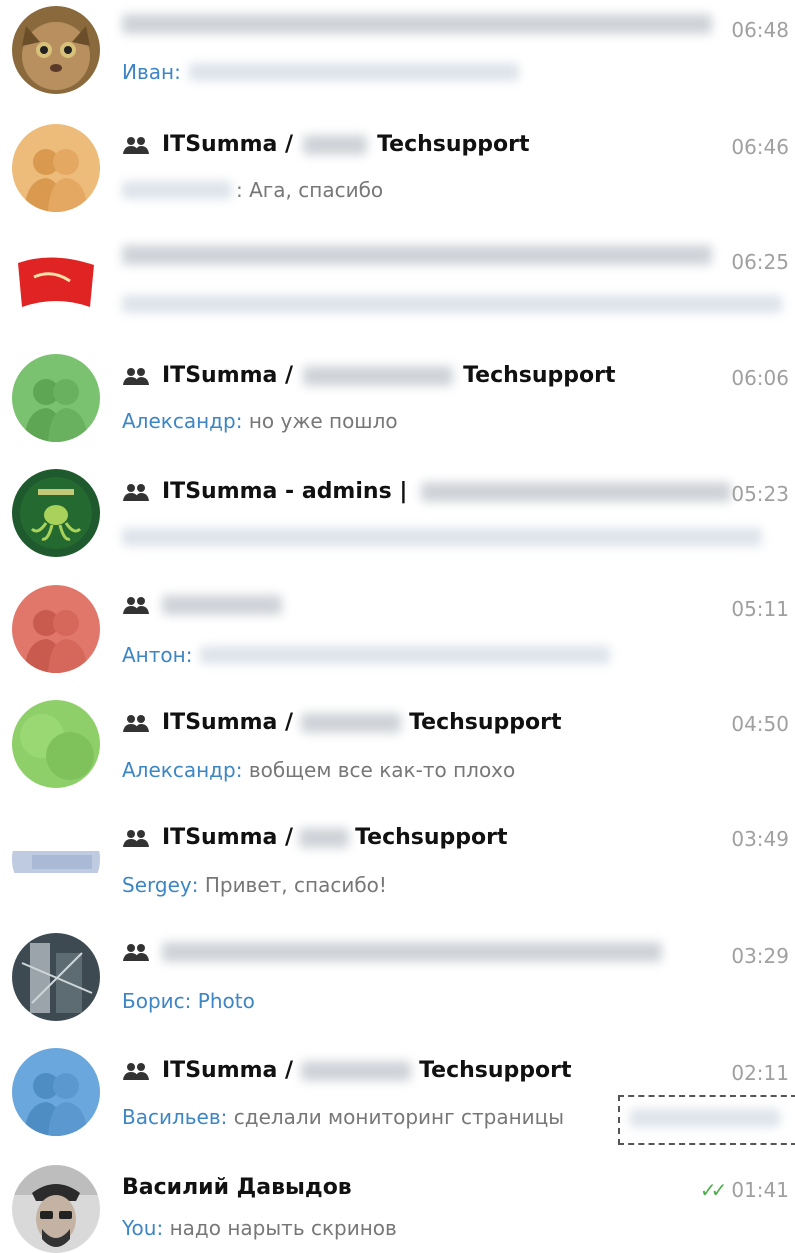 The height and width of the screenshot is (1253, 795). Describe the element at coordinates (323, 421) in the screenshot. I see `message-text: но уже пошло` at that location.